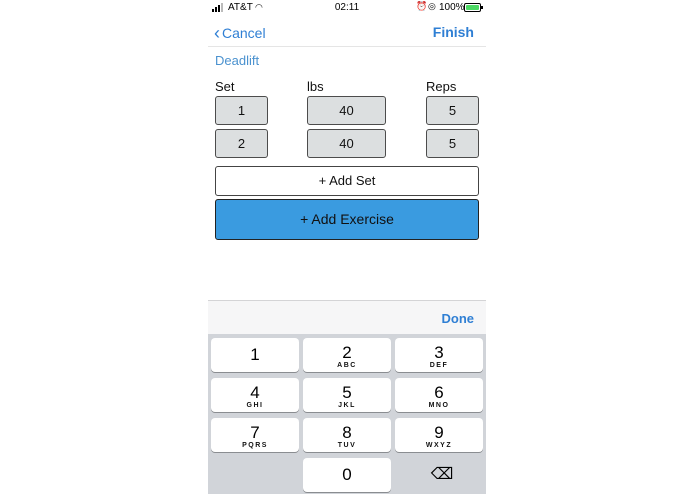  I want to click on key-6: 6 MNO, so click(439, 395).